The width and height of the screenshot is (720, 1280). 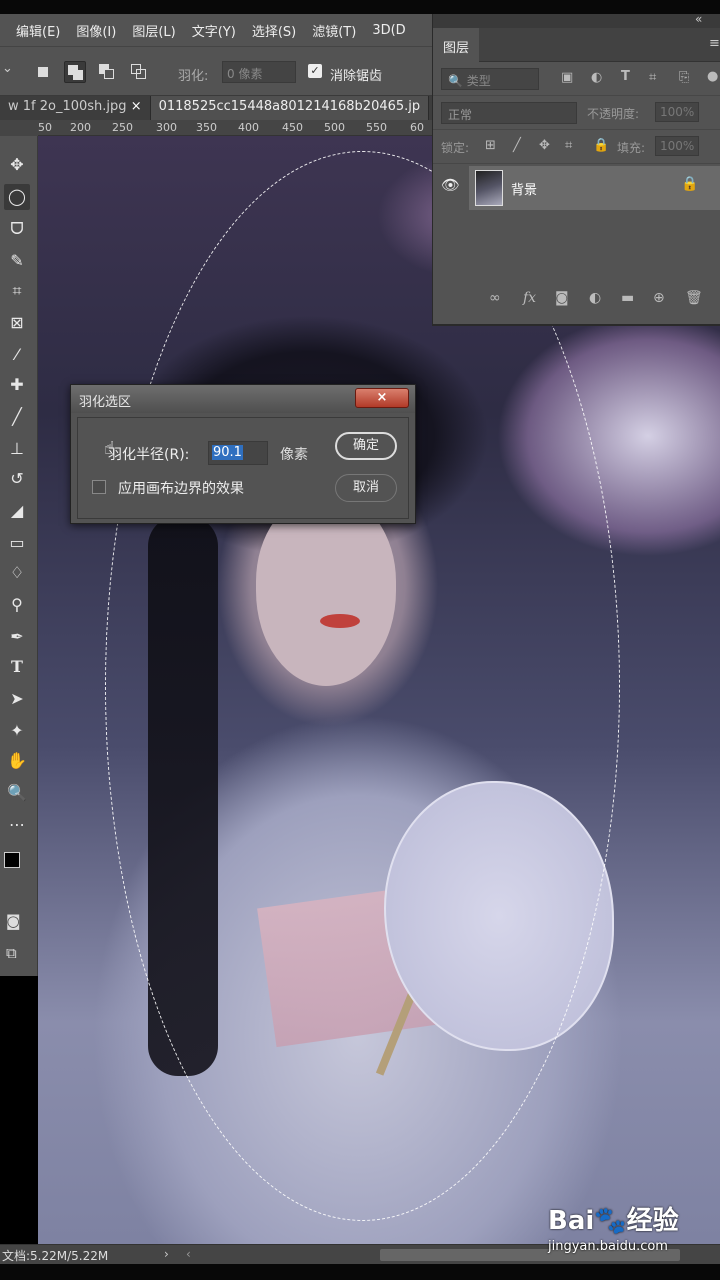 What do you see at coordinates (659, 298) in the screenshot?
I see `new-layer-icon: ⊕` at bounding box center [659, 298].